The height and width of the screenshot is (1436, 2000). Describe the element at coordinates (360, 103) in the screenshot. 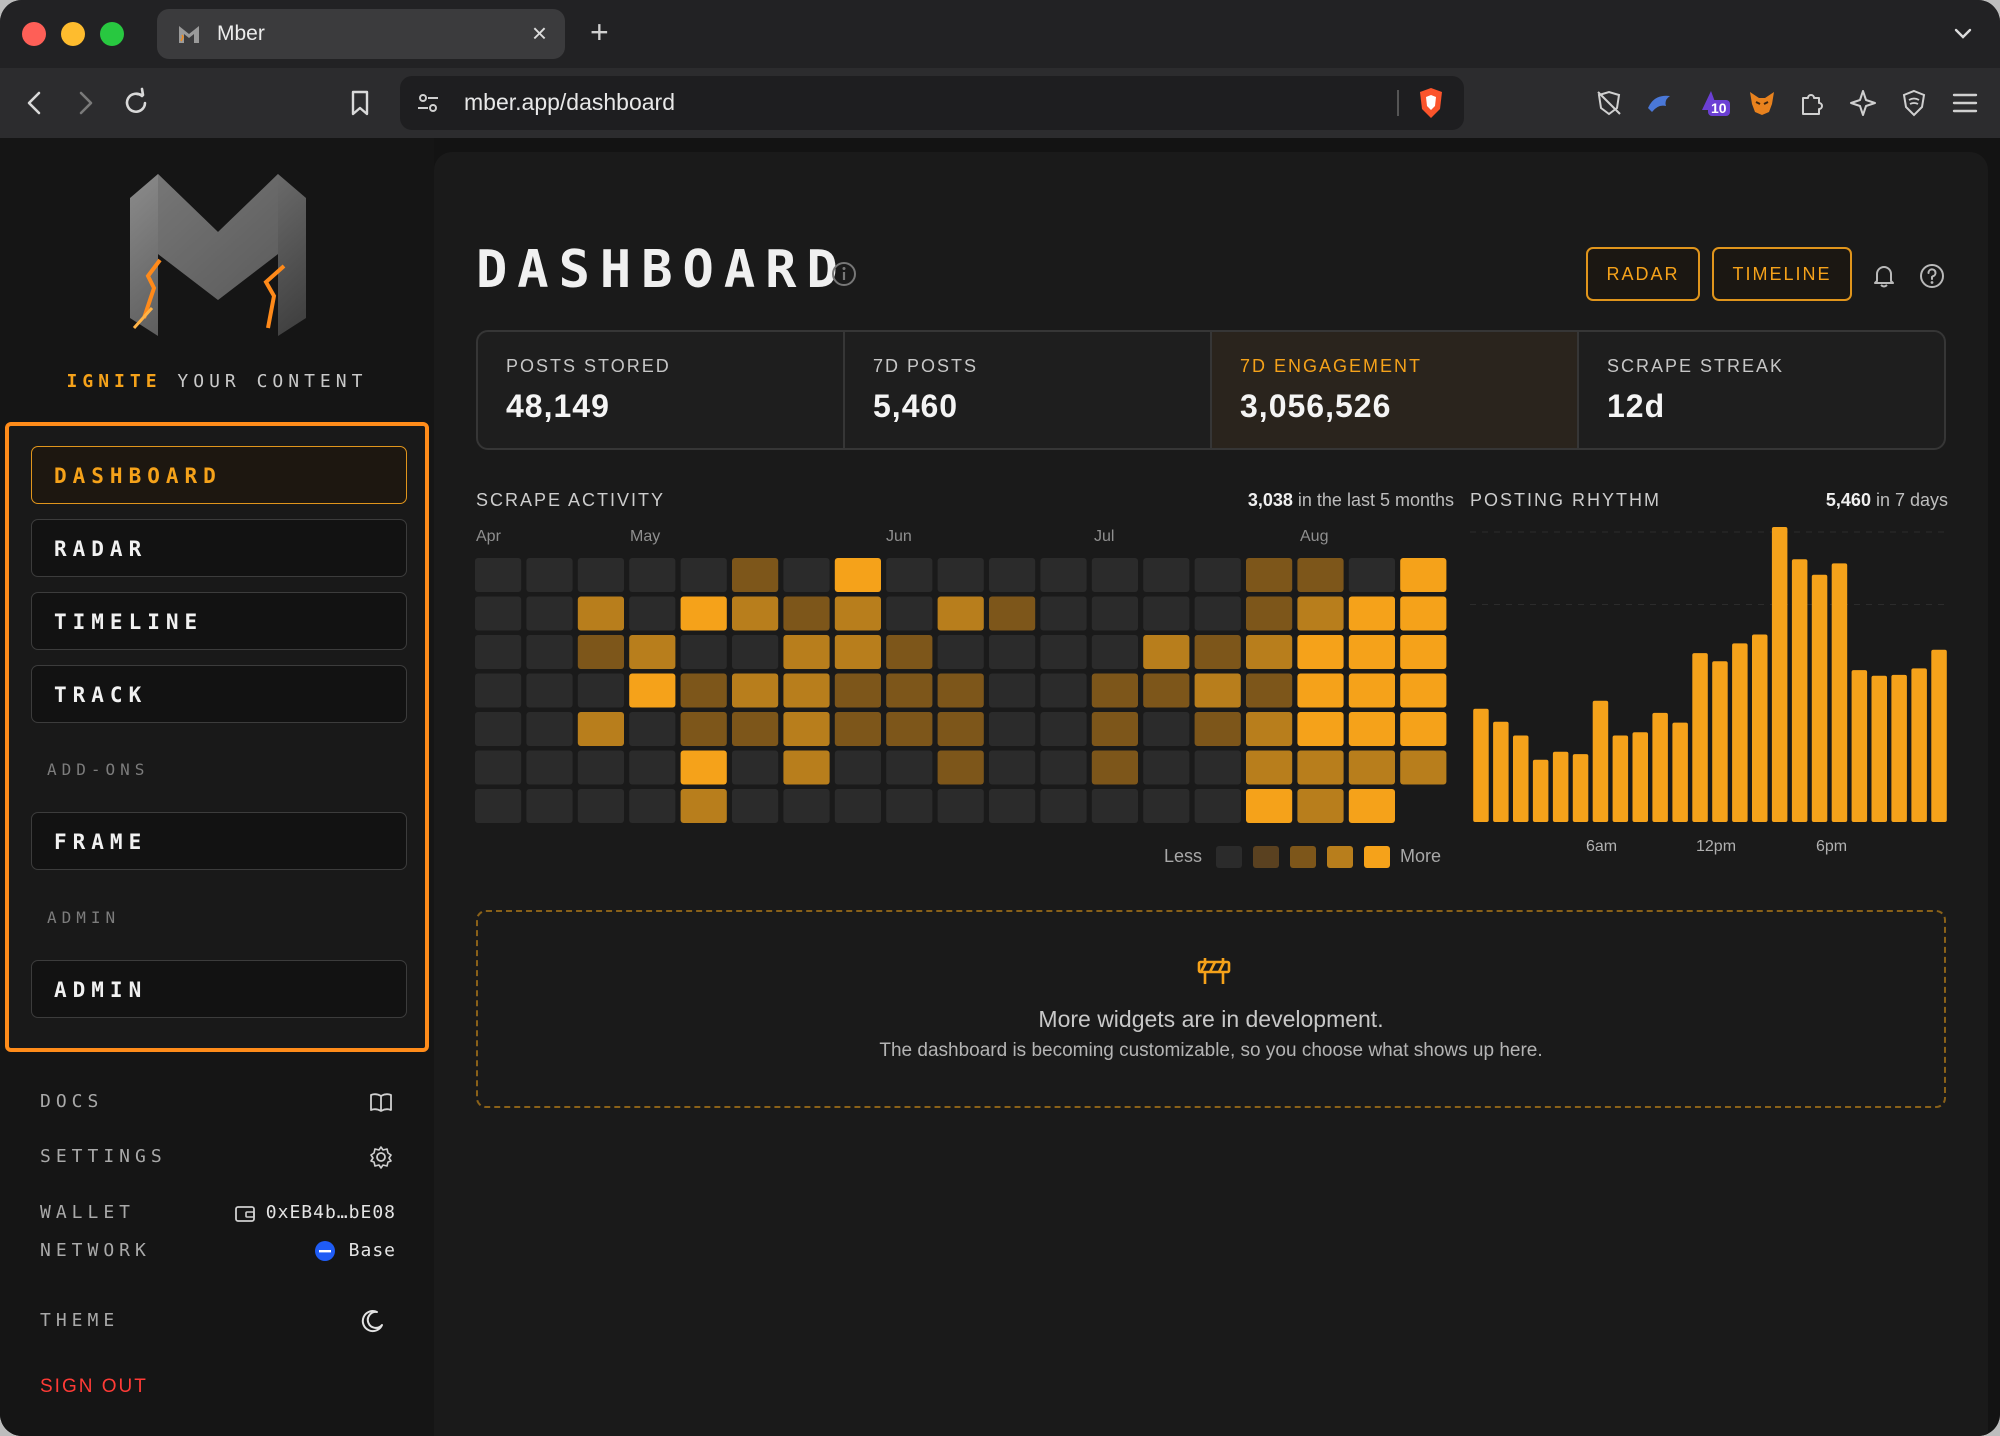

I see `bookmark-icon` at that location.